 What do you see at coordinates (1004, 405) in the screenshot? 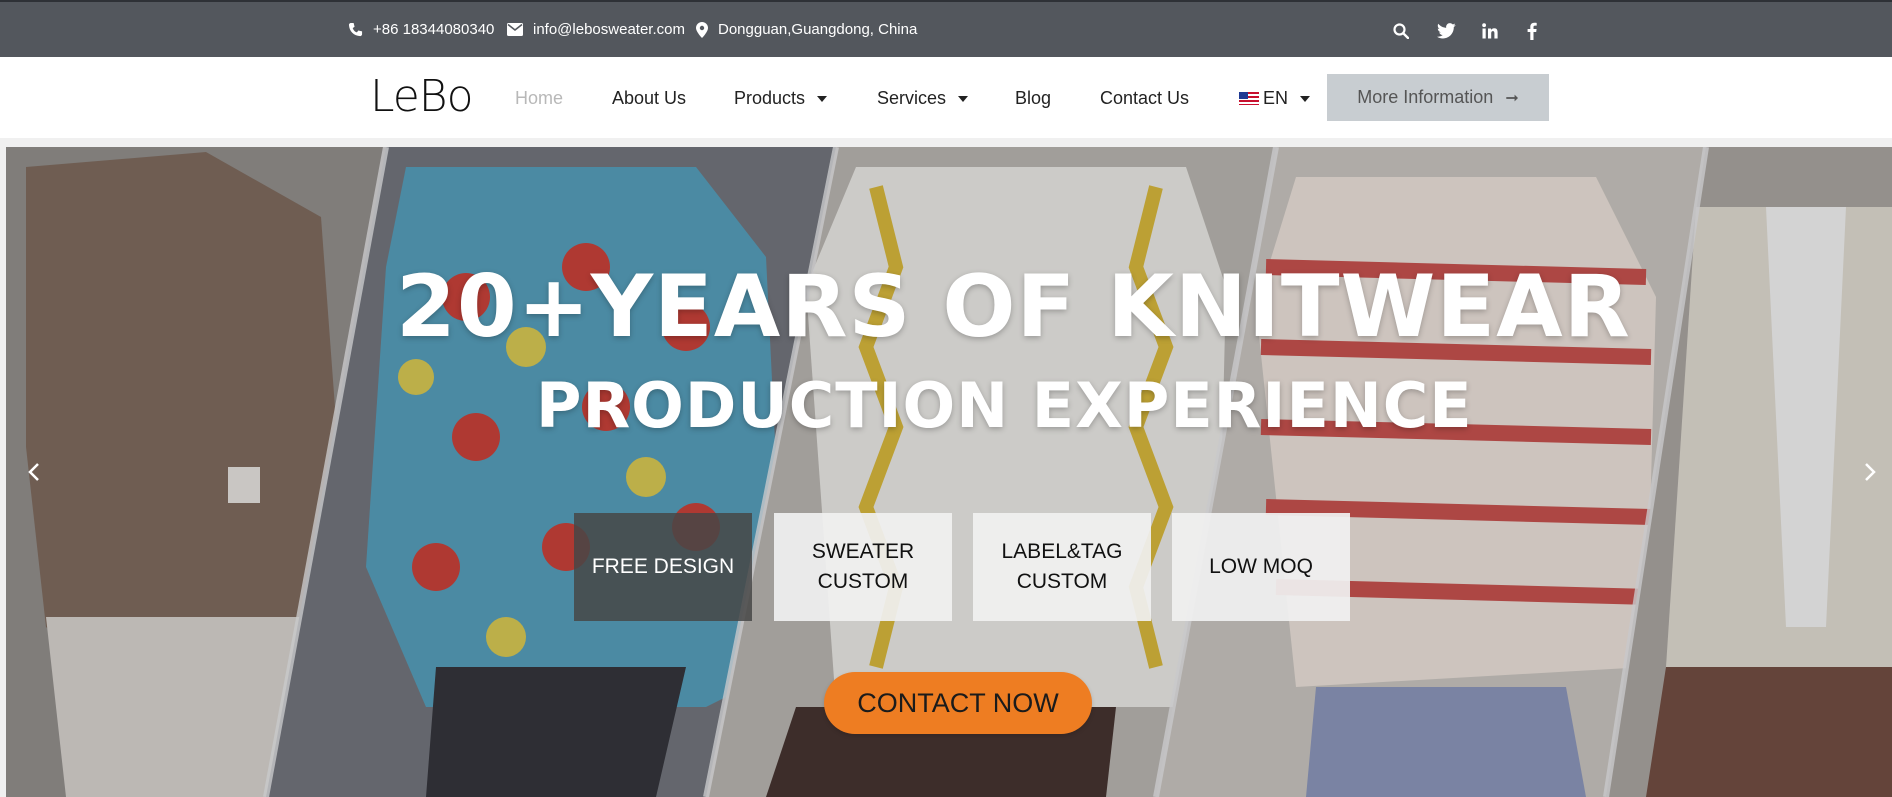
I see `hero-subheadline: PRODUCTION EXPERIENCE` at bounding box center [1004, 405].